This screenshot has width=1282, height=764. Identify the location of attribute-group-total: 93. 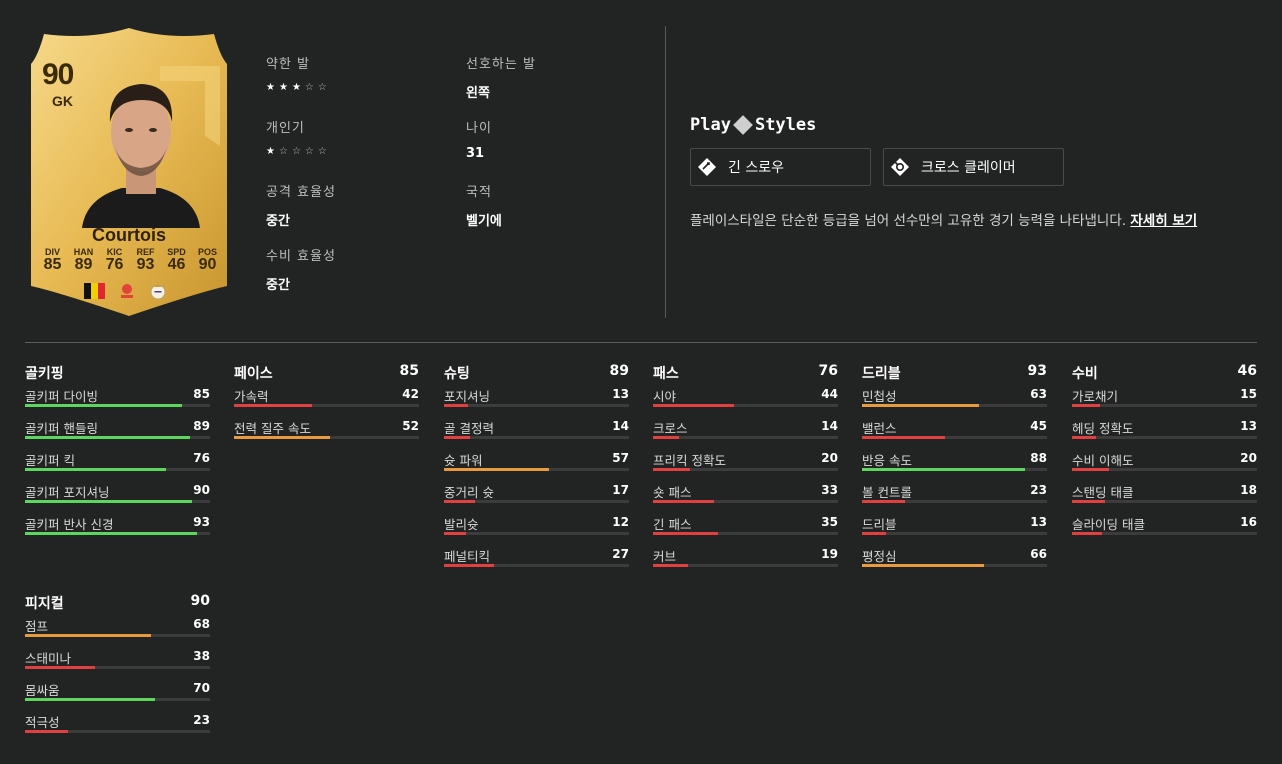
(1037, 371).